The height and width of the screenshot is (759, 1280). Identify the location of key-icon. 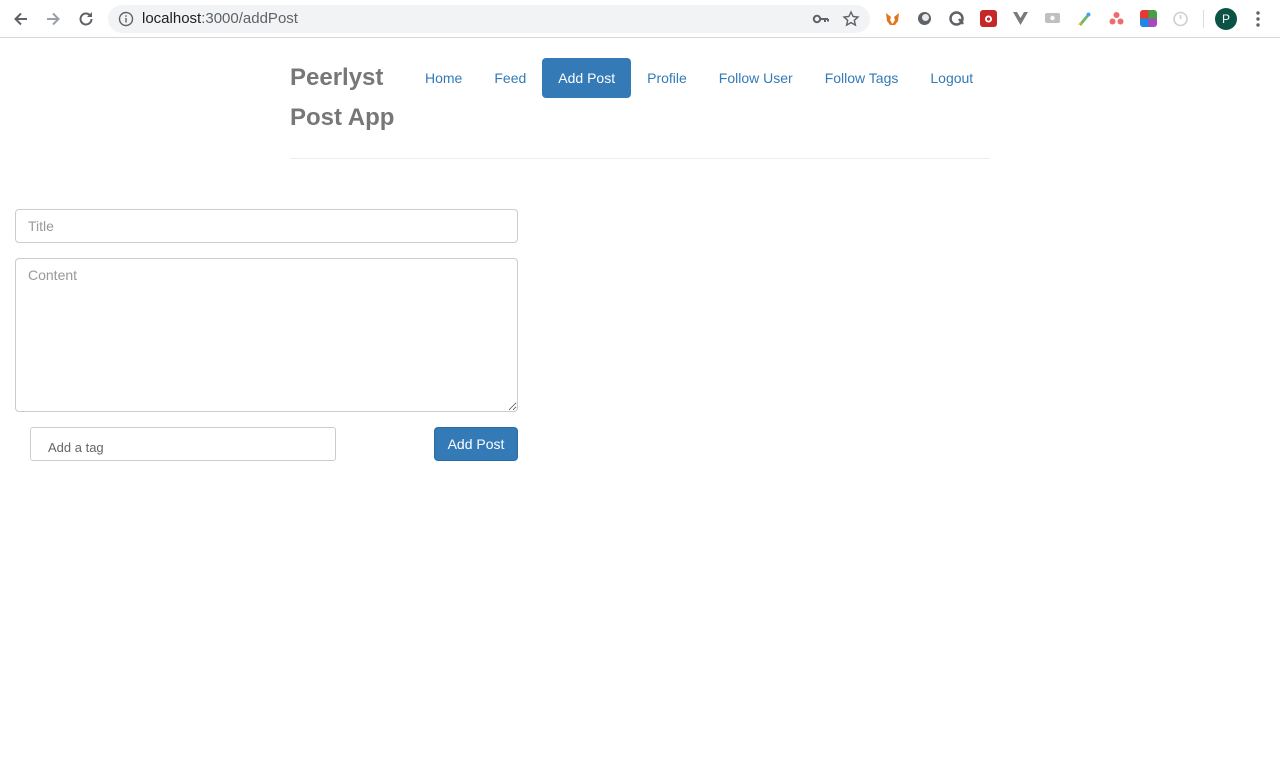
(821, 19).